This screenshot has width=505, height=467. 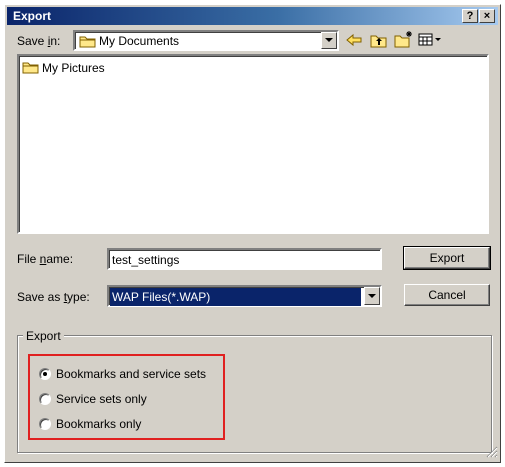 I want to click on file-name-input: test_settings, so click(x=244, y=259).